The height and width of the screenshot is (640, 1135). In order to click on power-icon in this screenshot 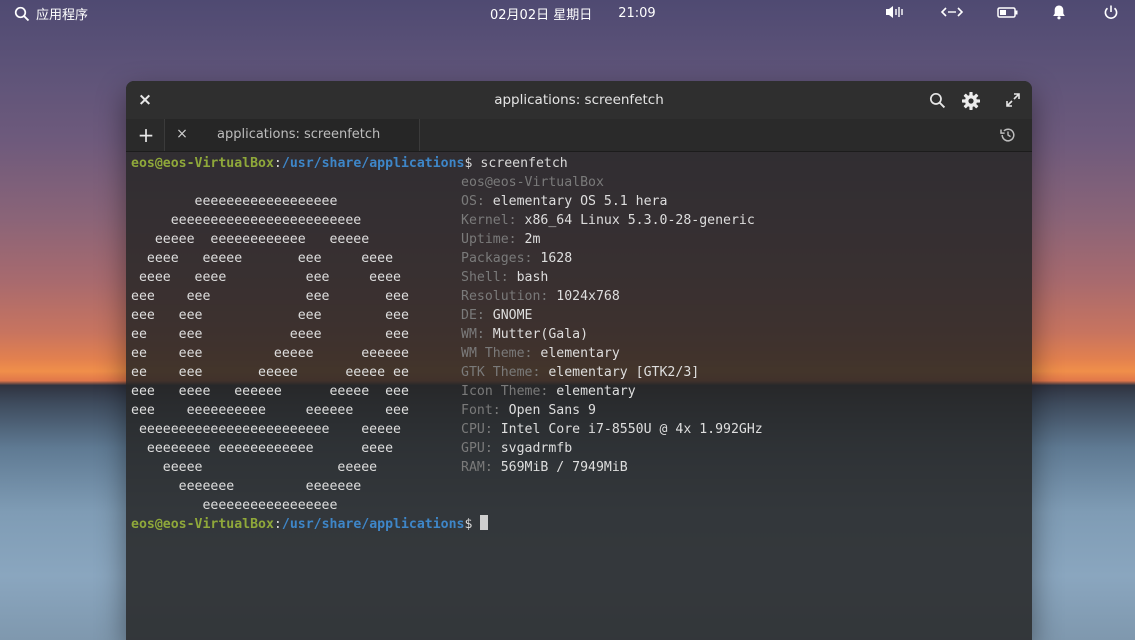, I will do `click(1111, 12)`.